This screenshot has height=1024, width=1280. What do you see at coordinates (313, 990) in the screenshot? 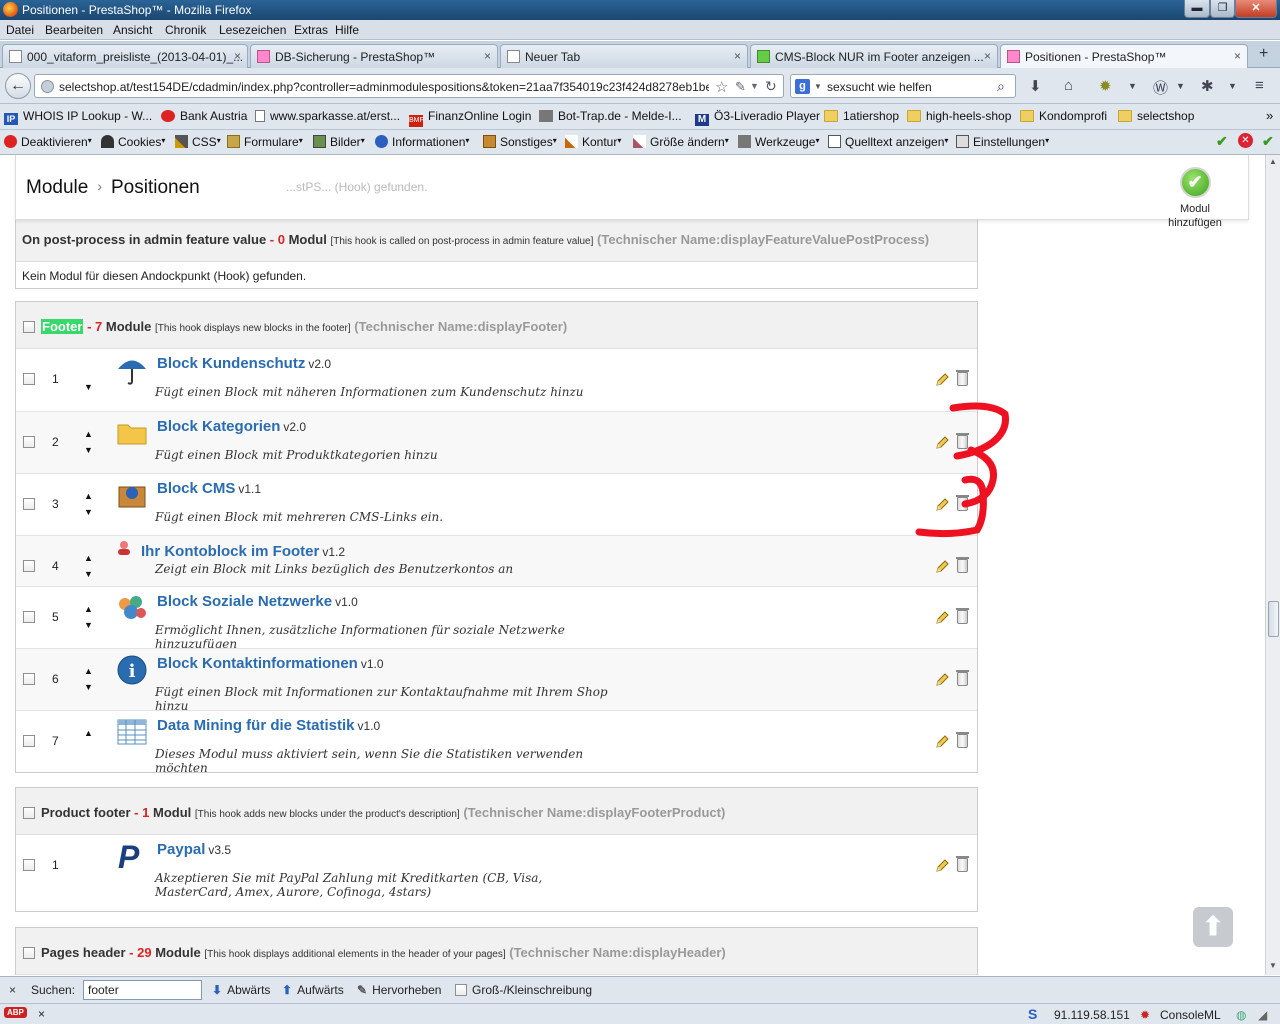
I see `find-previous-button: ⬆ Aufwärts` at bounding box center [313, 990].